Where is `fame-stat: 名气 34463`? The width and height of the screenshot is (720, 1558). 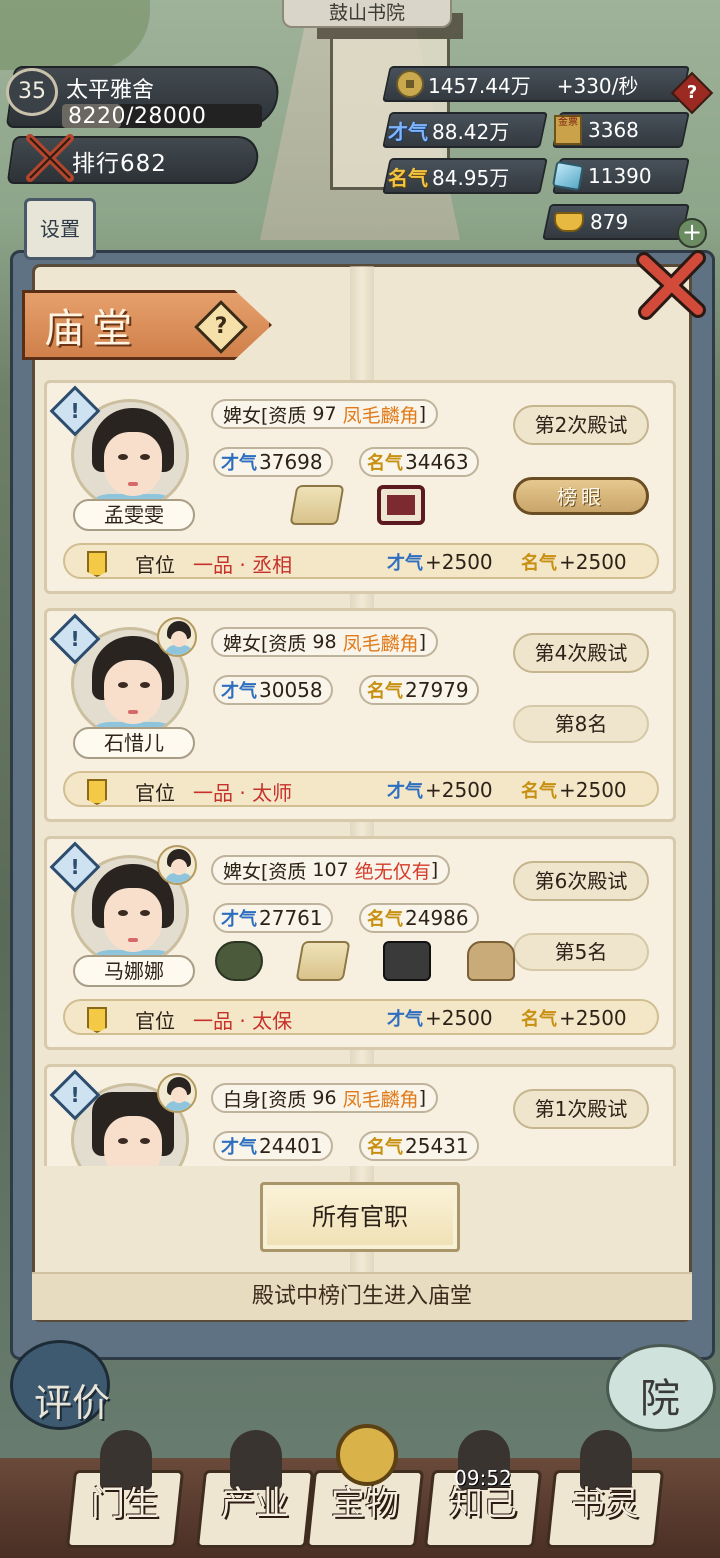
fame-stat: 名气 34463 is located at coordinates (419, 462).